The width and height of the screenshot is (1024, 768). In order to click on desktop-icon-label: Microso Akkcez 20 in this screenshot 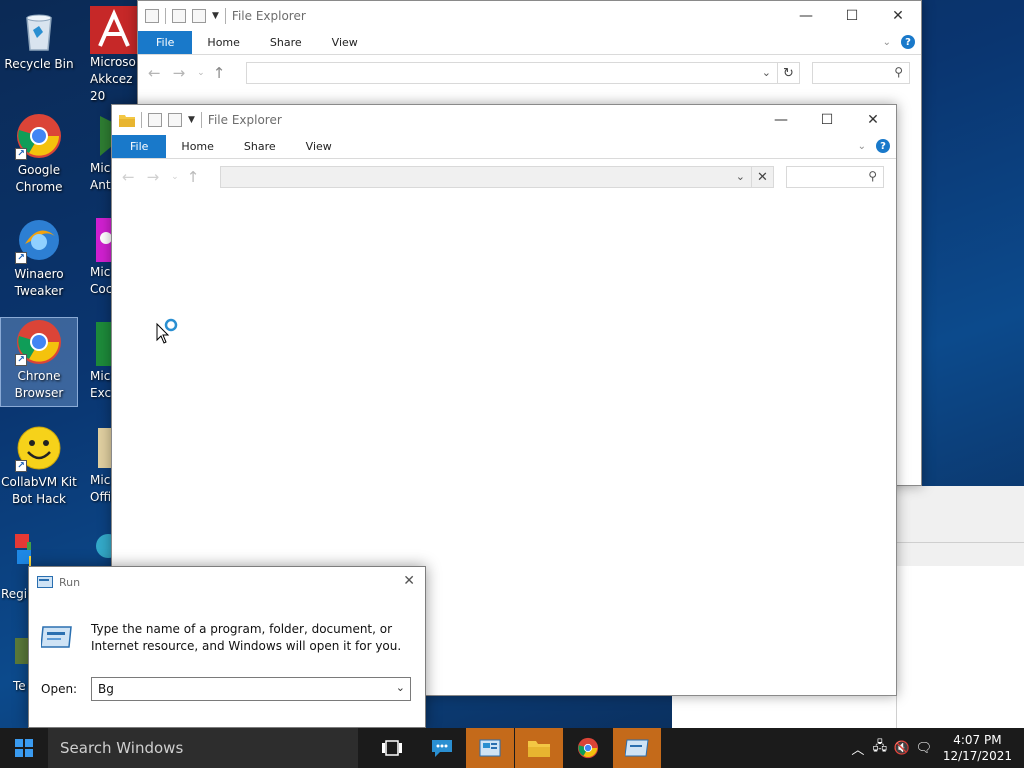, I will do `click(113, 79)`.